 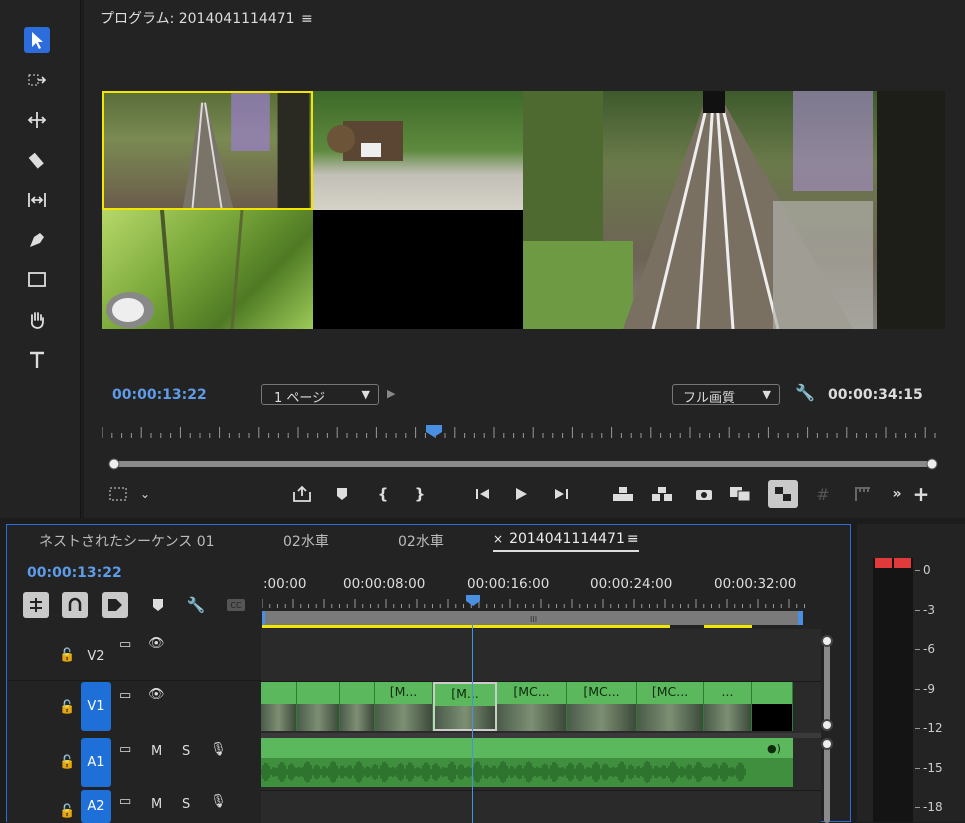 I want to click on clip-indicator-left, so click(x=883, y=563).